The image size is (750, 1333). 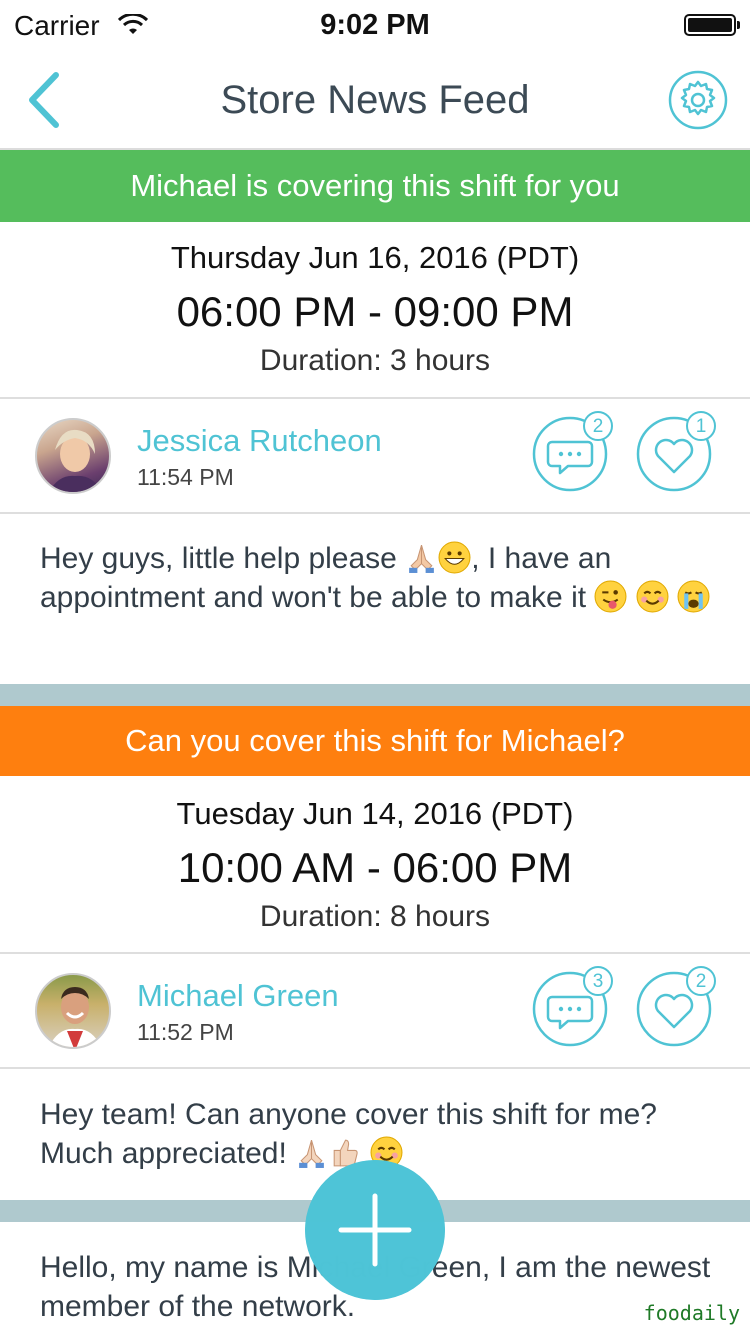 I want to click on winking-tongue-emoji-icon, so click(x=610, y=596).